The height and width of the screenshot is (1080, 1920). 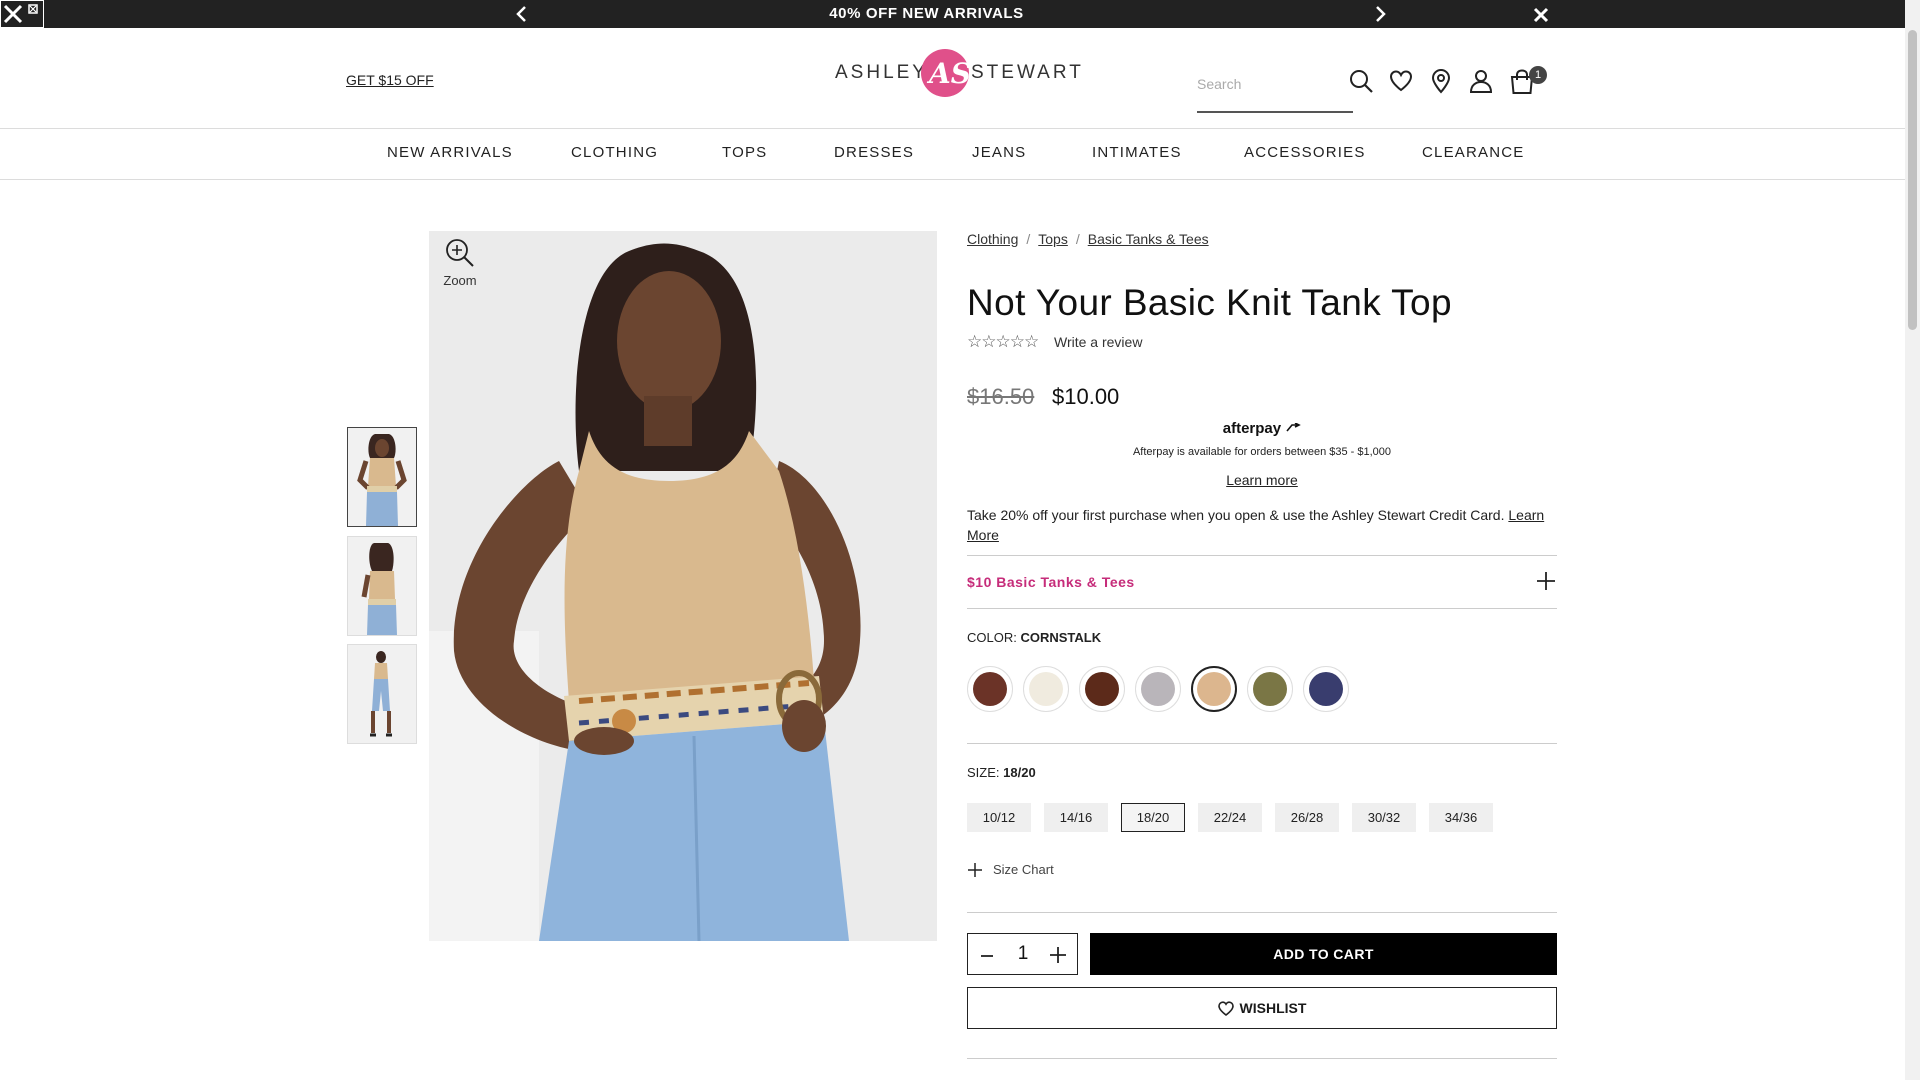 I want to click on promo-accordion: $10 Basic Tanks & Tees, so click(x=1262, y=582).